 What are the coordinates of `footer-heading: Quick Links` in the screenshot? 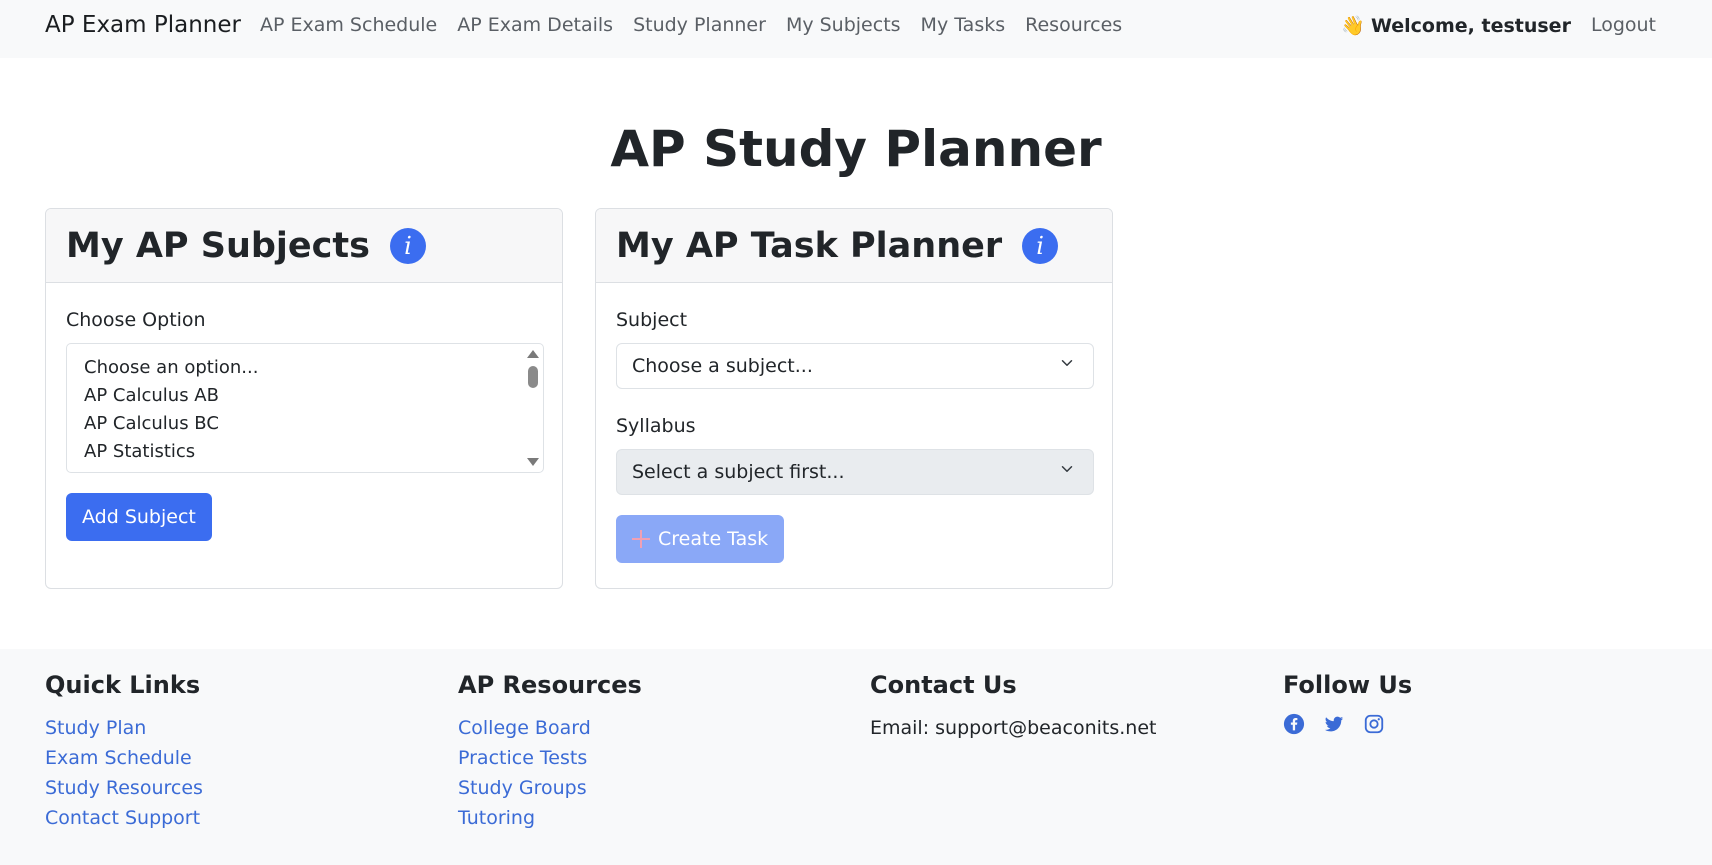 It's located at (123, 685).